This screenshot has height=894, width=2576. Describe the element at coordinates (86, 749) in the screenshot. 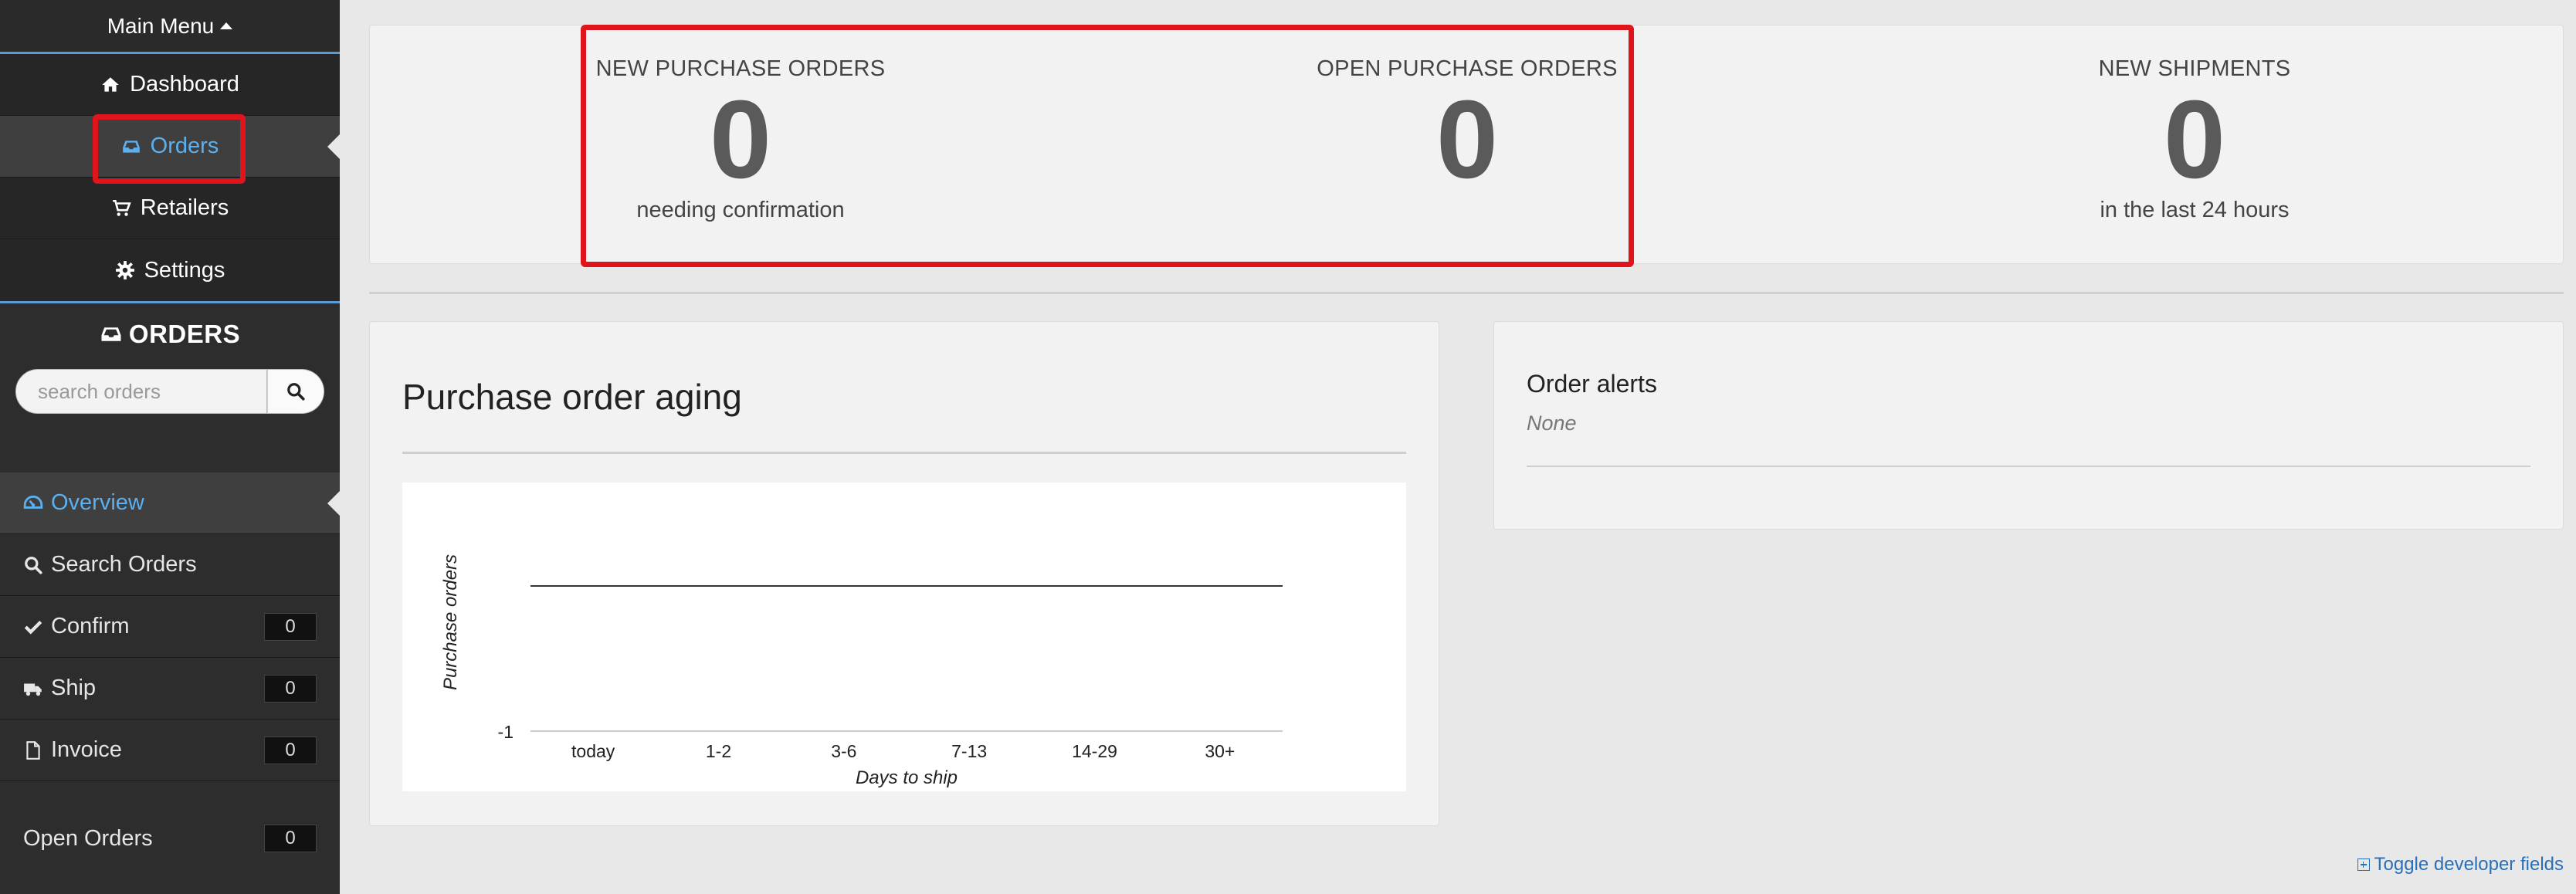

I see `subnav-label: Invoice` at that location.